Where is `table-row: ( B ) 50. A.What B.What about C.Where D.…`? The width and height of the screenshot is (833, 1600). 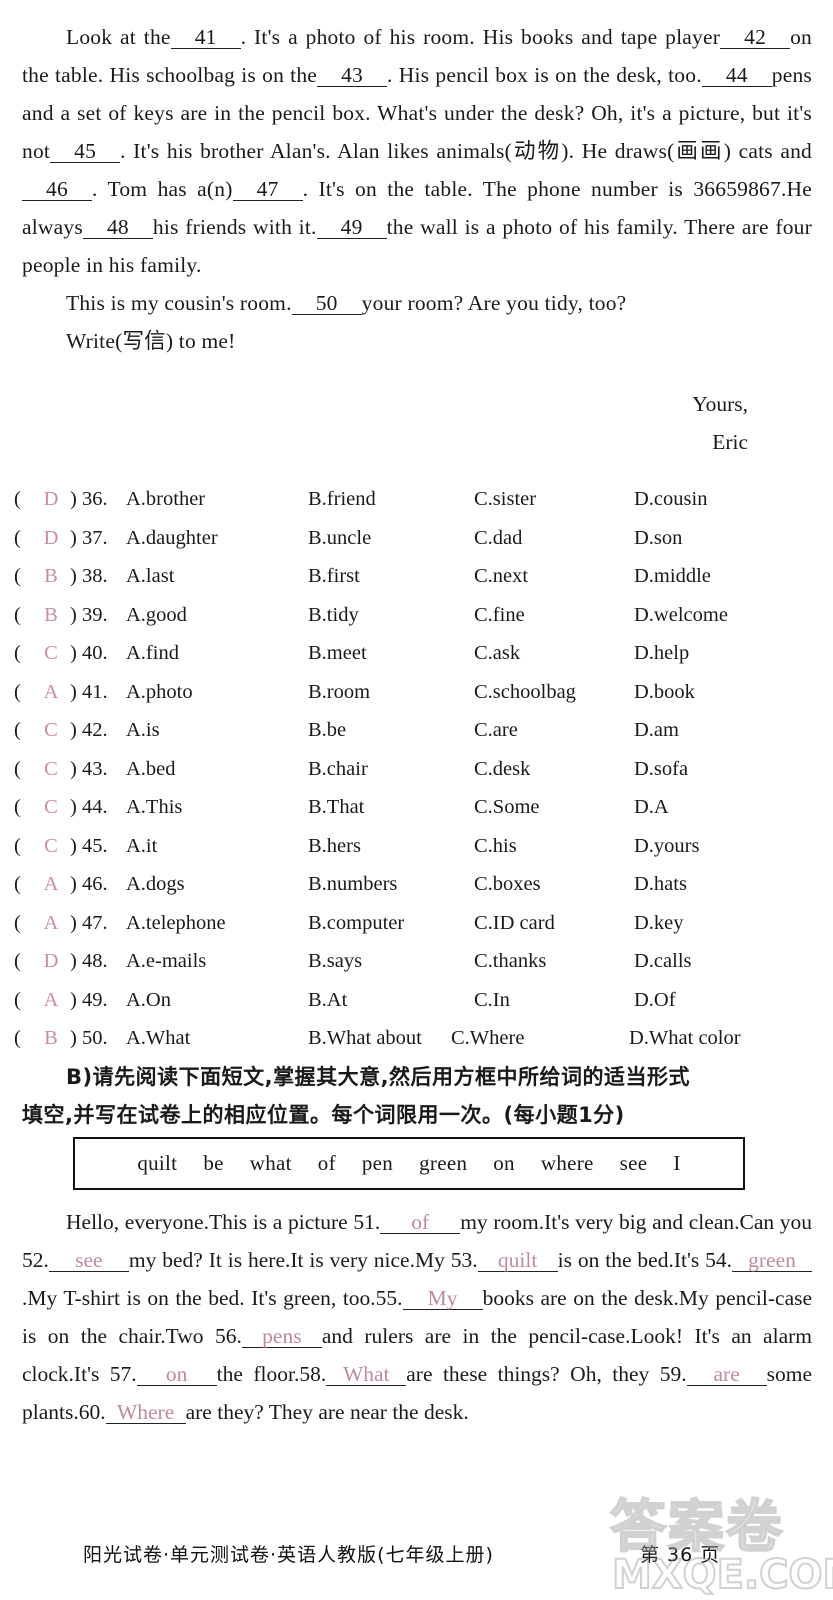
table-row: ( B ) 50. A.What B.What about C.Where D.… is located at coordinates (416, 1038).